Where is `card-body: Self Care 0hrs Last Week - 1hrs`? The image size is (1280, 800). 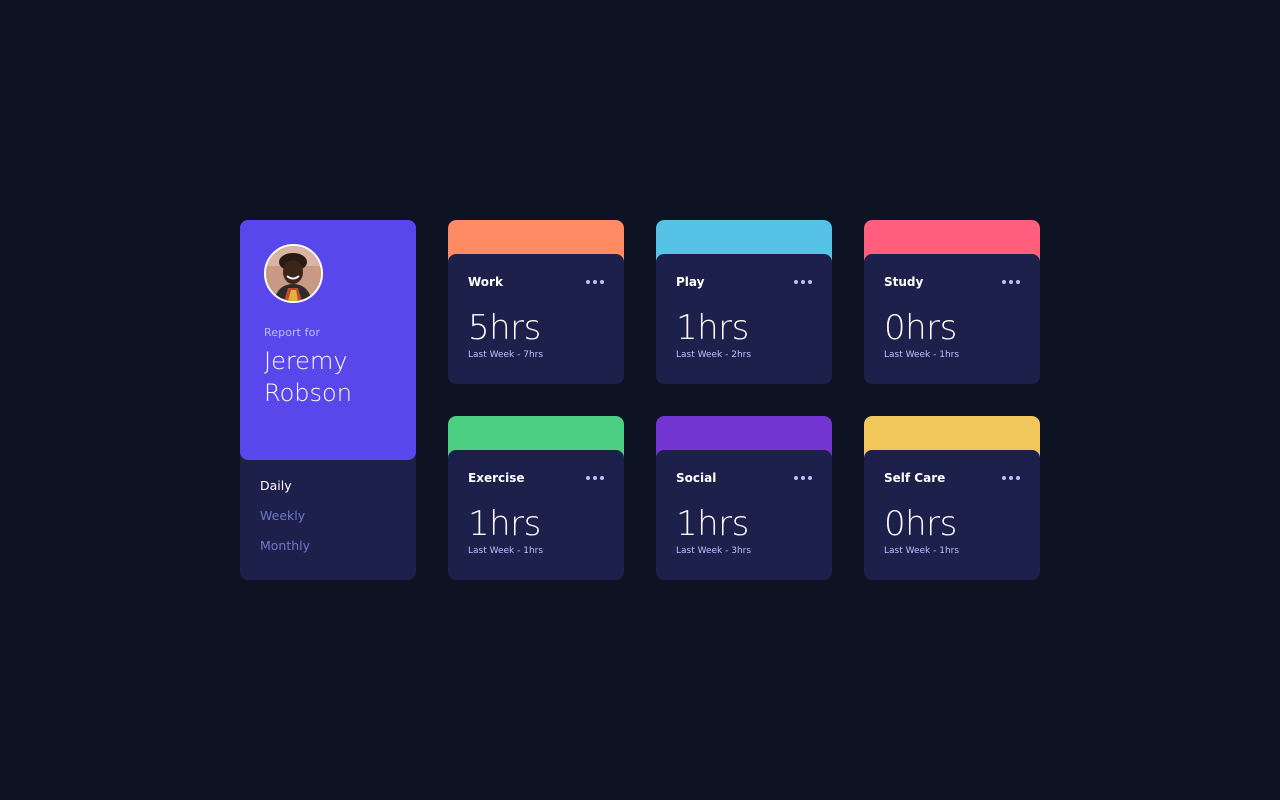
card-body: Self Care 0hrs Last Week - 1hrs is located at coordinates (952, 515).